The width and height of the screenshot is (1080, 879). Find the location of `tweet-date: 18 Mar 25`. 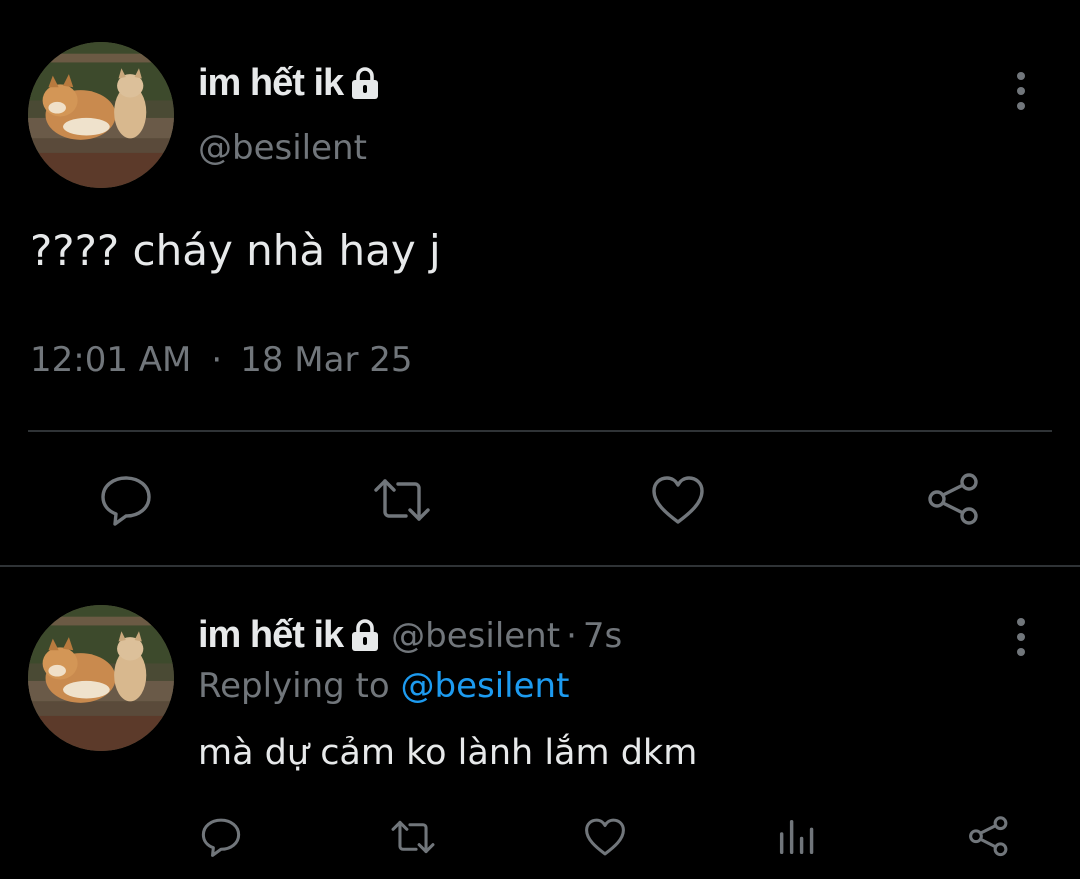

tweet-date: 18 Mar 25 is located at coordinates (326, 360).